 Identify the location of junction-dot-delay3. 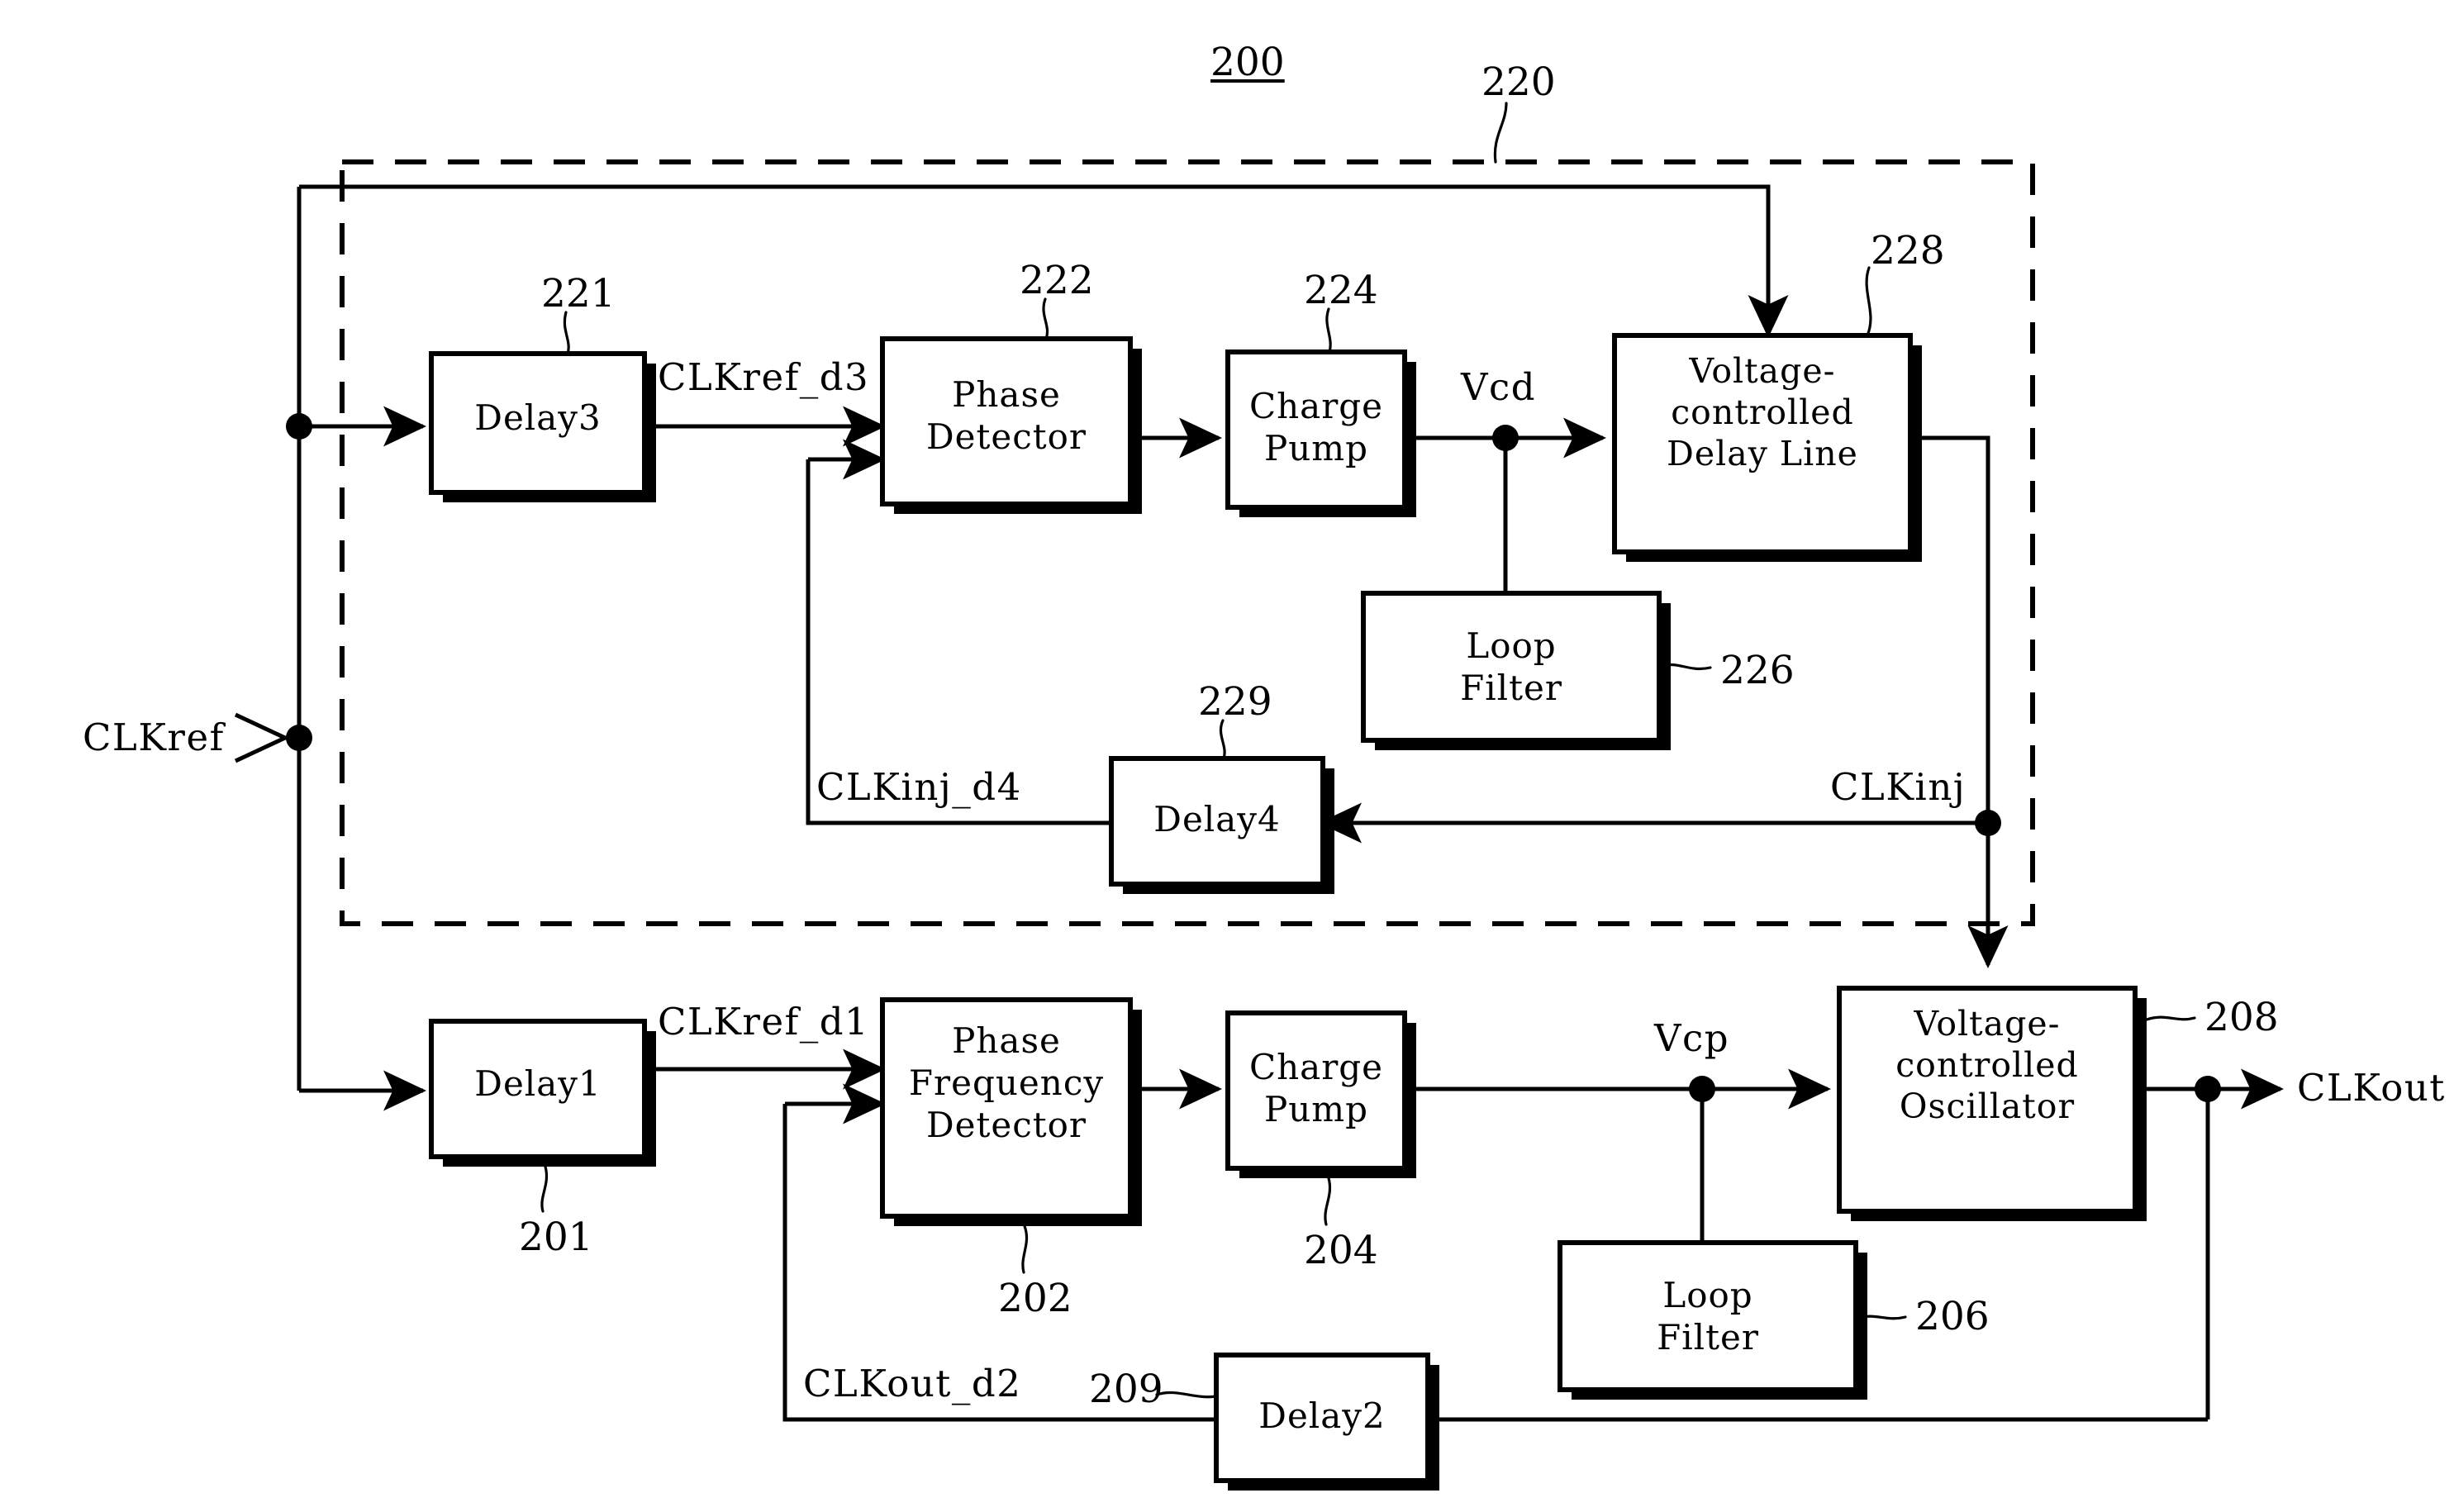
(299, 426).